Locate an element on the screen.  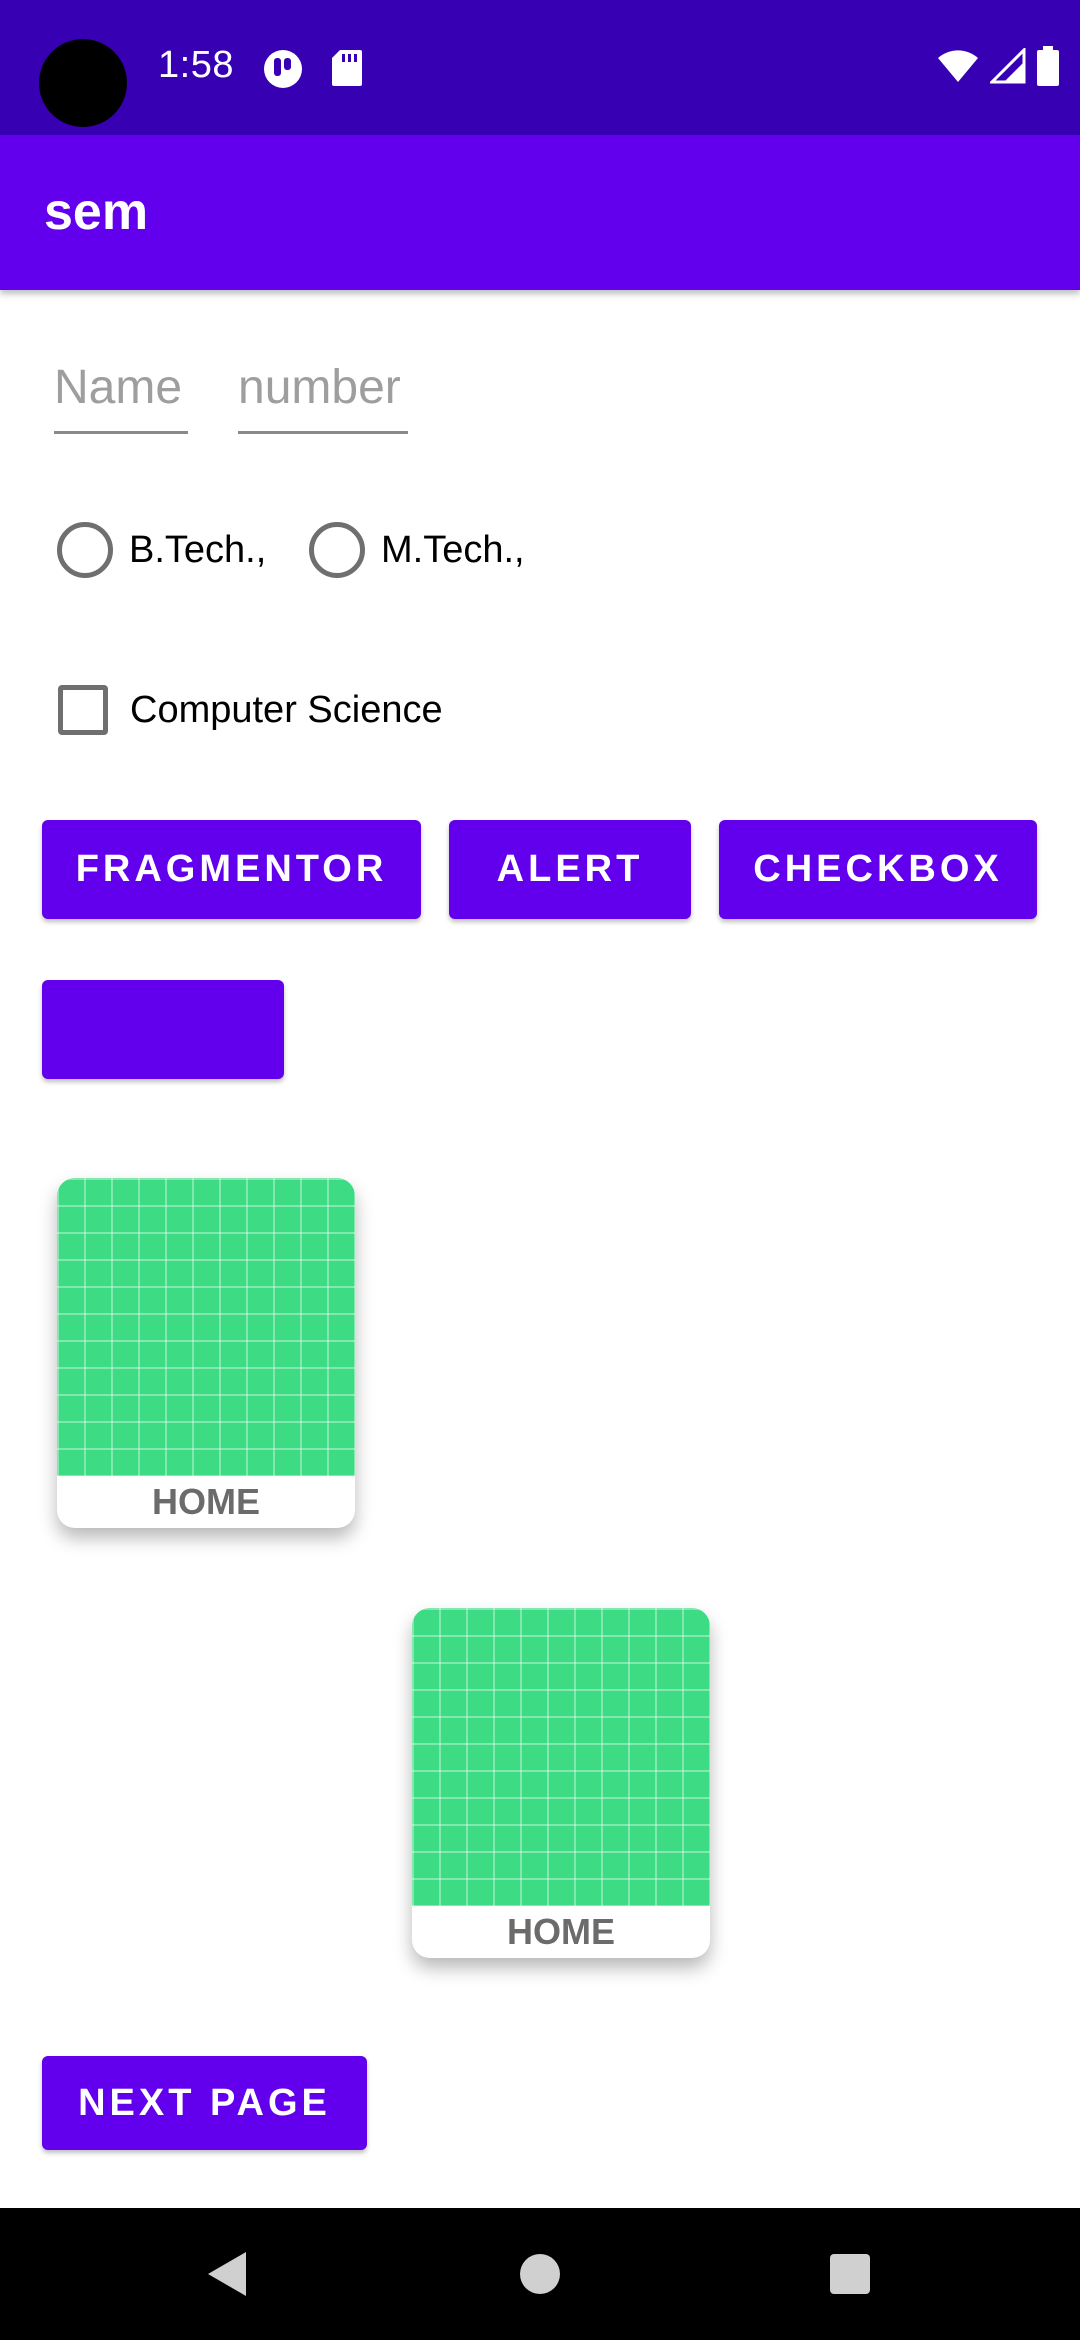
home-card-2: HOME is located at coordinates (561, 1783).